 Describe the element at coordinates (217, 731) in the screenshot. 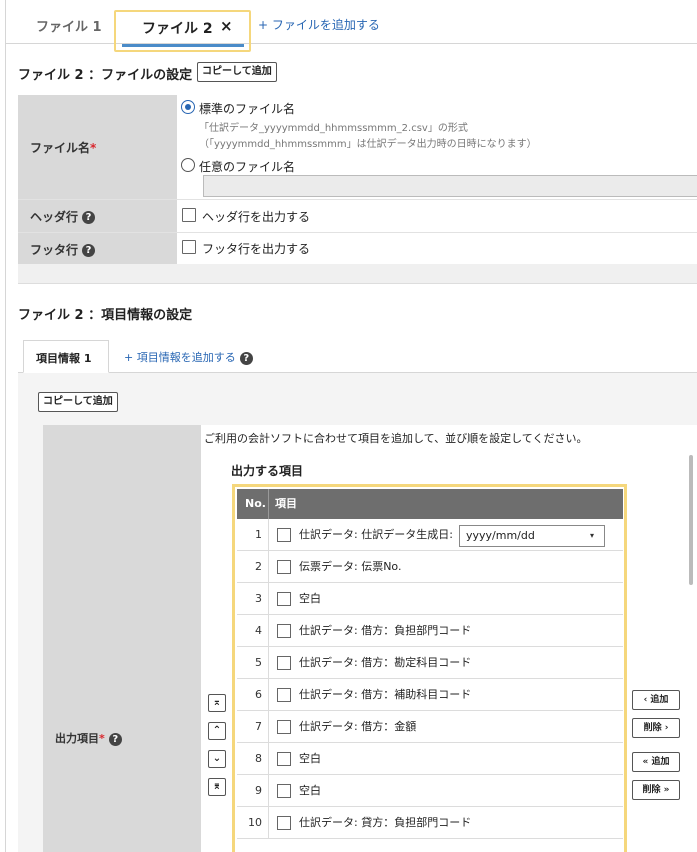

I see `move-up-button: ⌃` at that location.